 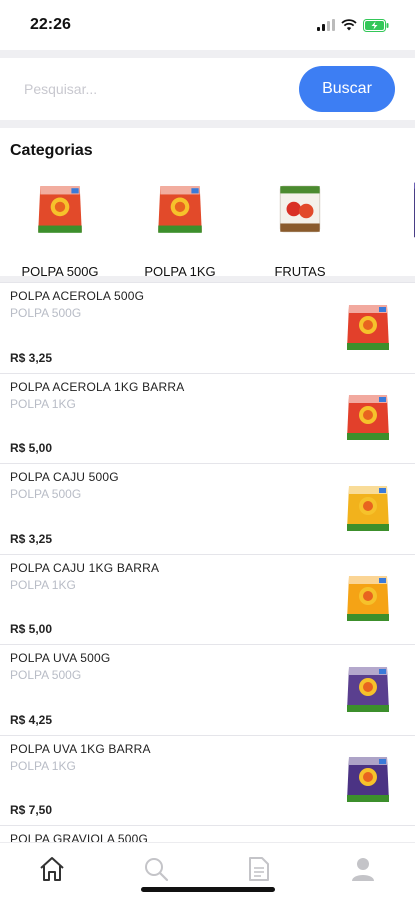 I want to click on product-price: R$ 7,50, so click(x=31, y=810).